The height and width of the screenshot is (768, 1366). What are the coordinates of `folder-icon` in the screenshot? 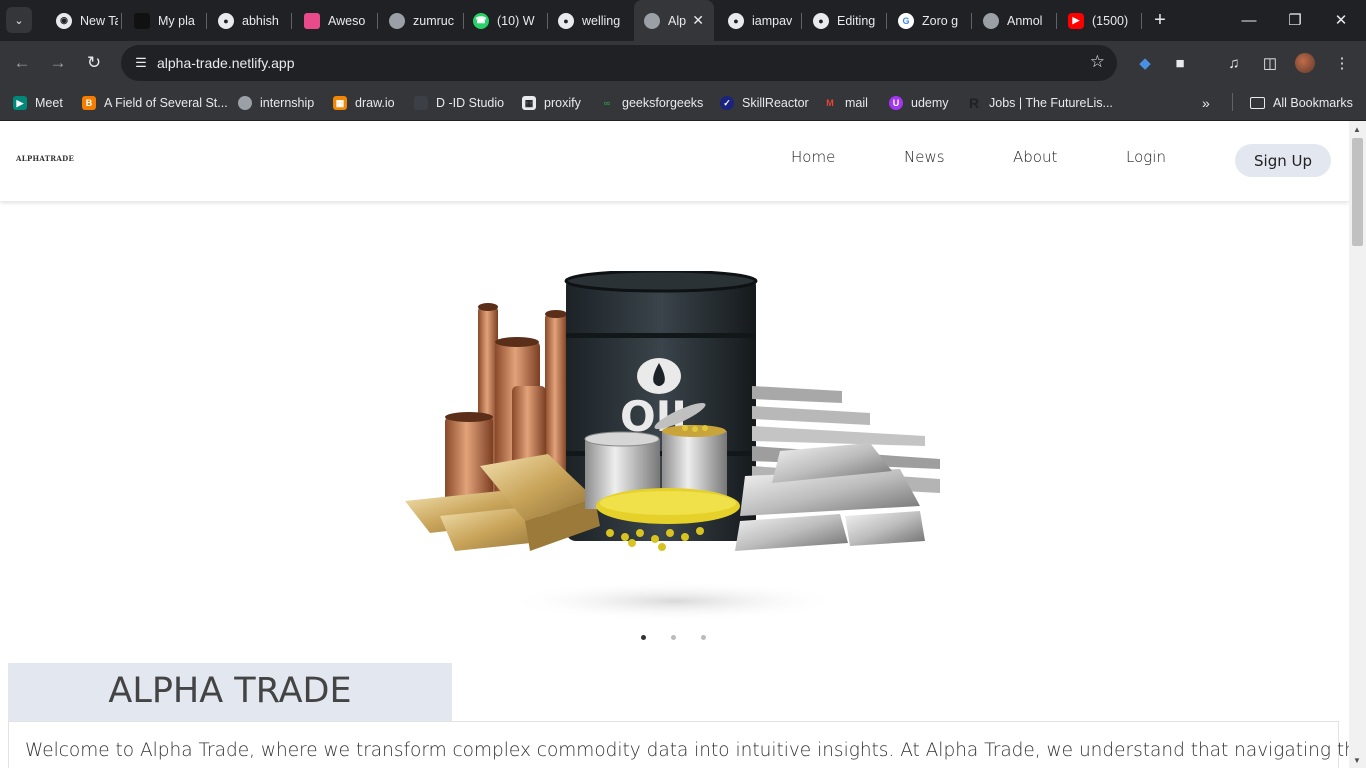 It's located at (1257, 103).